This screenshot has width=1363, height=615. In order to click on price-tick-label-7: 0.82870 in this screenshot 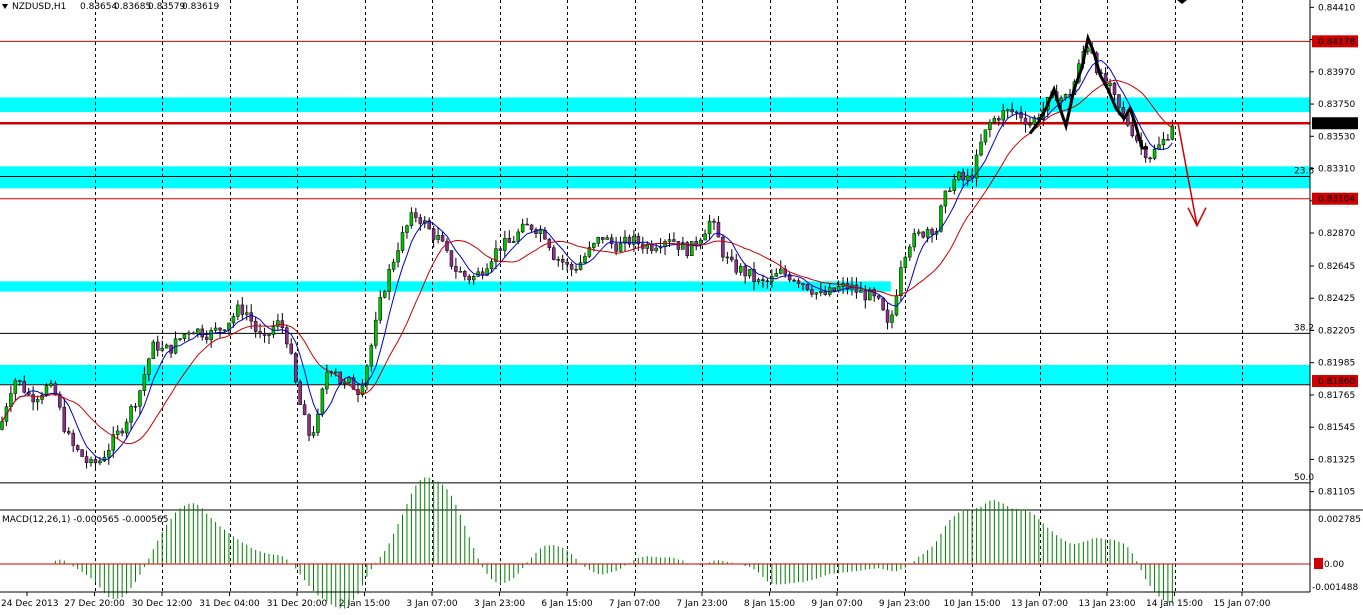, I will do `click(1336, 234)`.